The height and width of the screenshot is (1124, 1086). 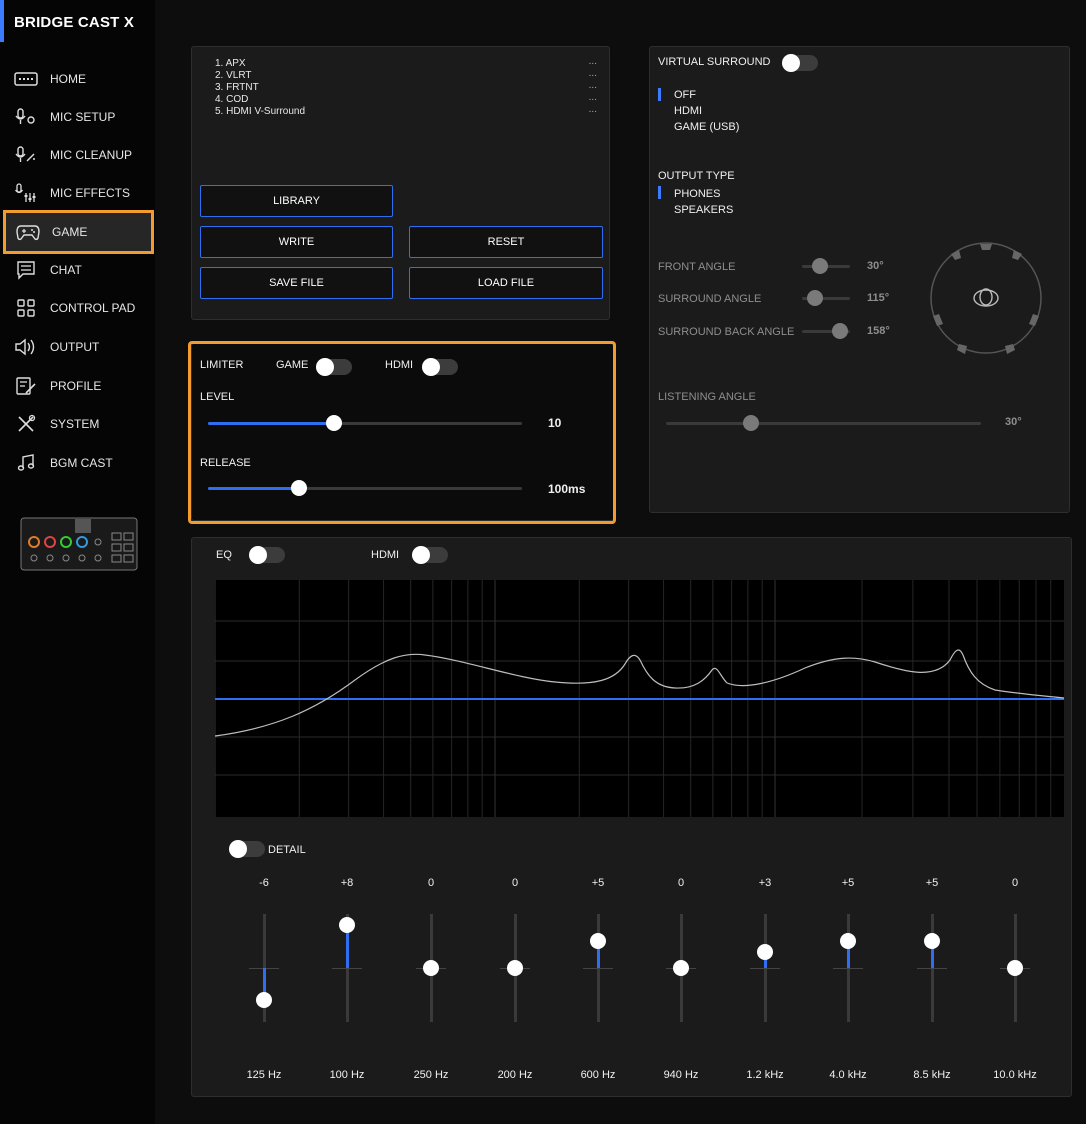 I want to click on limiter-hdmi-toggle, so click(x=440, y=367).